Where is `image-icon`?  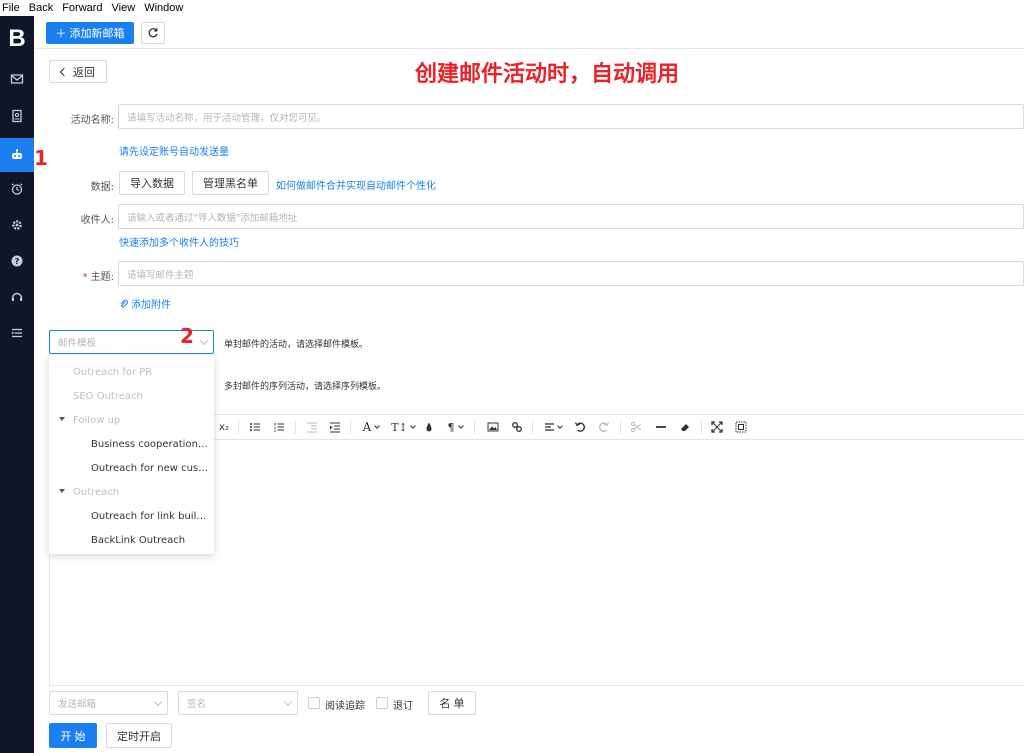 image-icon is located at coordinates (493, 427).